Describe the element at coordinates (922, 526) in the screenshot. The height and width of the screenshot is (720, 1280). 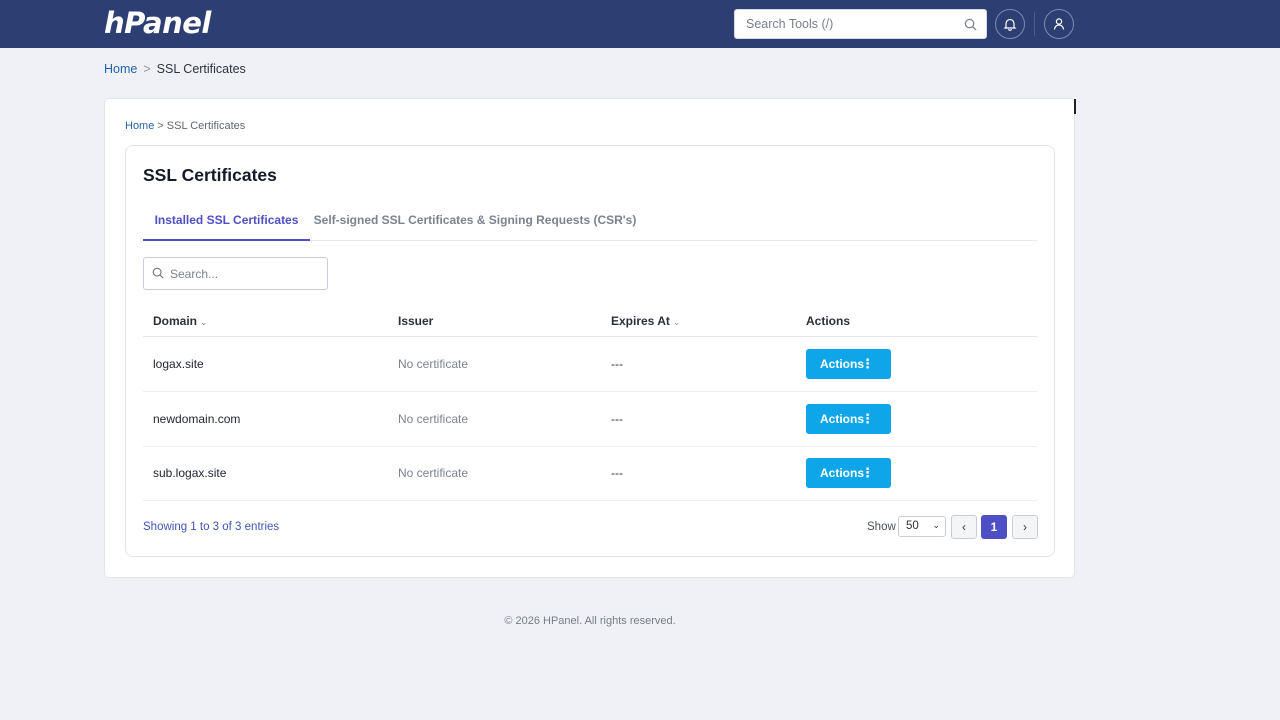
I see `page-size-select: 50 ⌄` at that location.